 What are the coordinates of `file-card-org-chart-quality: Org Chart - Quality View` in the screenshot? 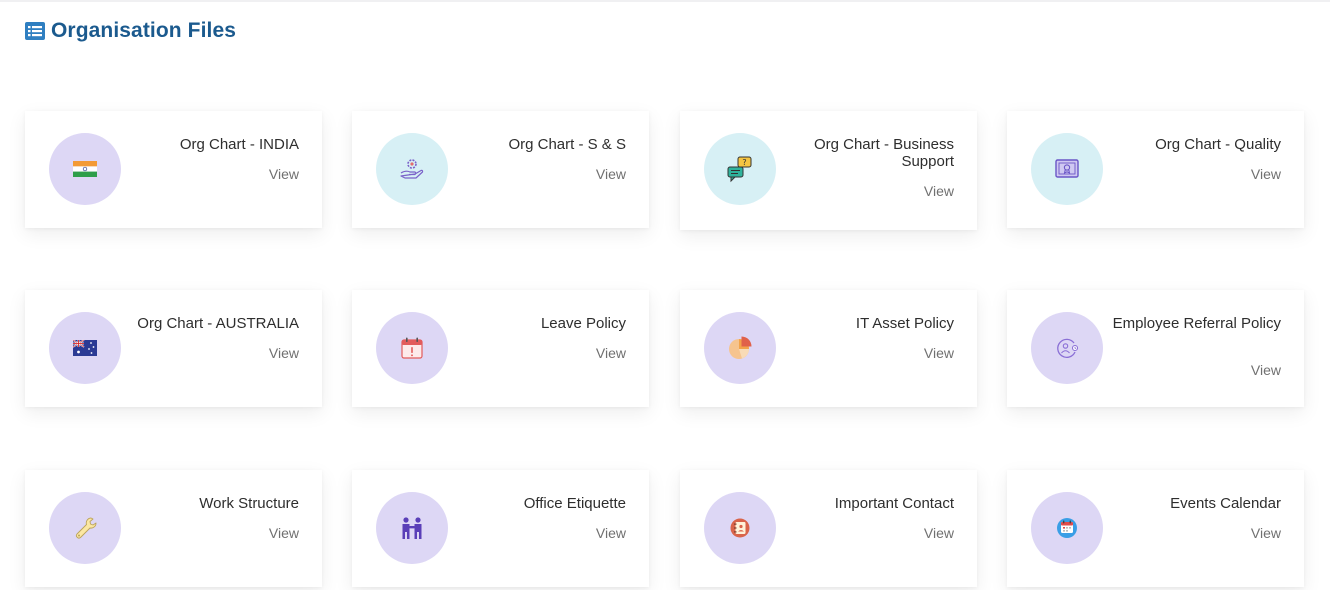 It's located at (1155, 169).